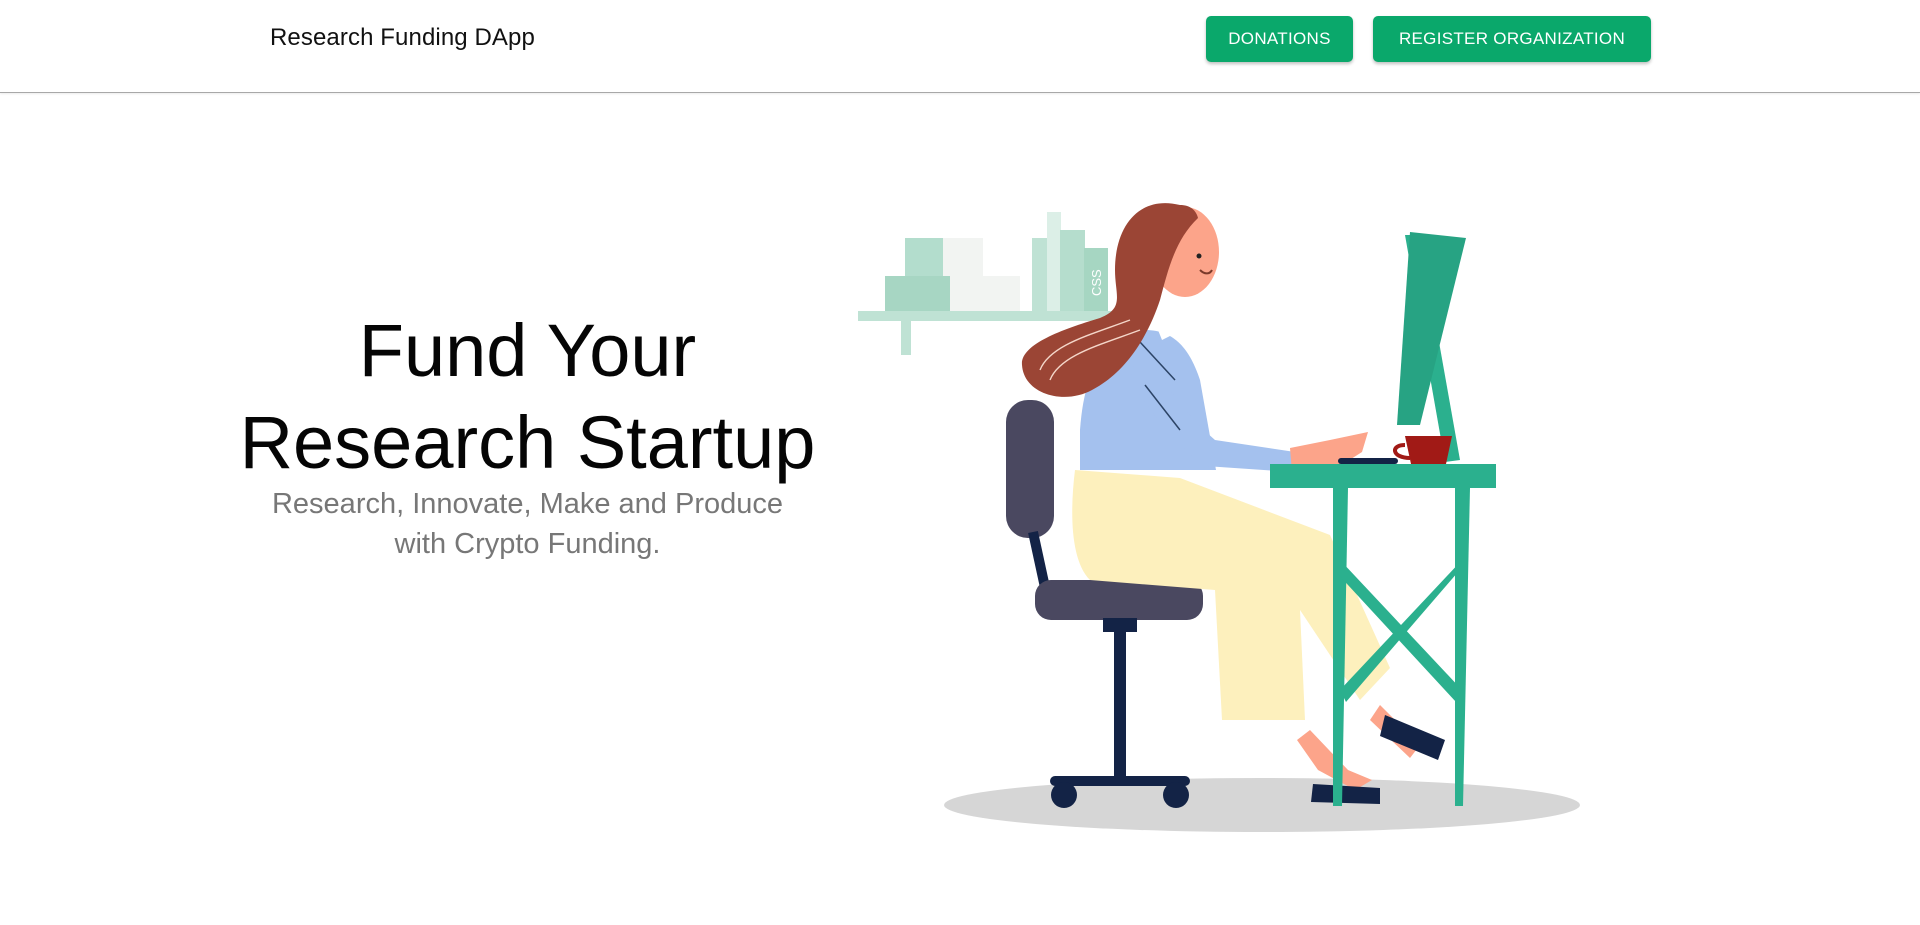  Describe the element at coordinates (527, 544) in the screenshot. I see `hero-subtitle-line2: with Crypto Funding.` at that location.